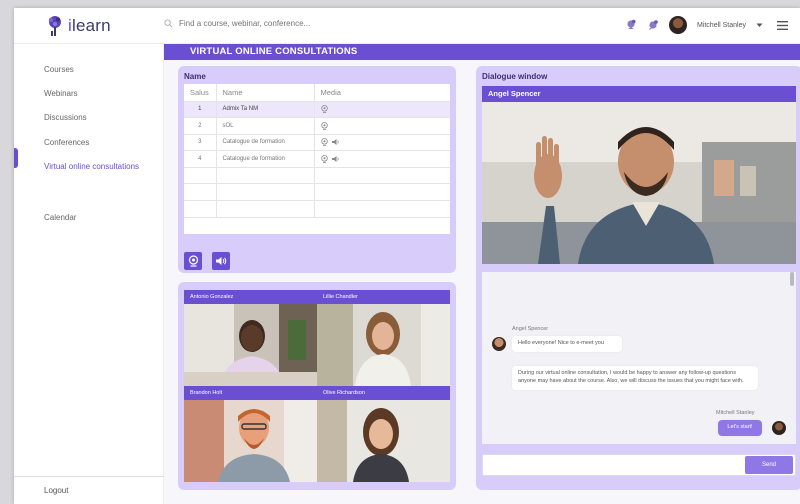 Image resolution: width=800 pixels, height=504 pixels. Describe the element at coordinates (250, 297) in the screenshot. I see `participant-name: Antonio Gonzalez` at that location.